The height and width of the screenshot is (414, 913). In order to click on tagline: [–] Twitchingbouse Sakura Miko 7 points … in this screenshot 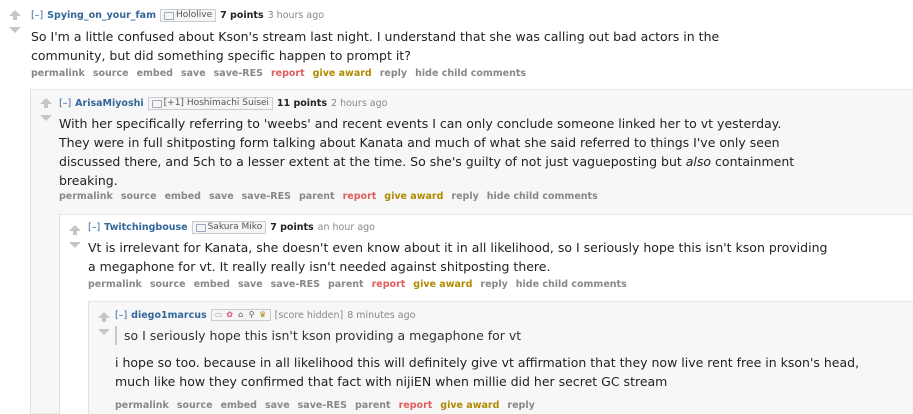, I will do `click(231, 227)`.